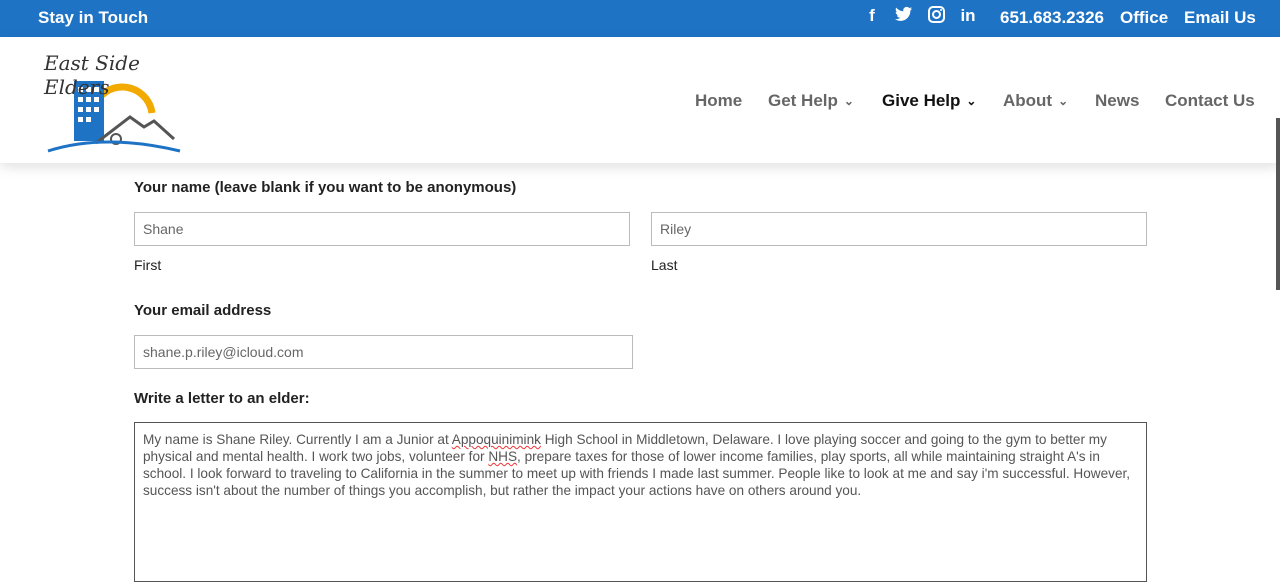  I want to click on nav-home: Home, so click(718, 101).